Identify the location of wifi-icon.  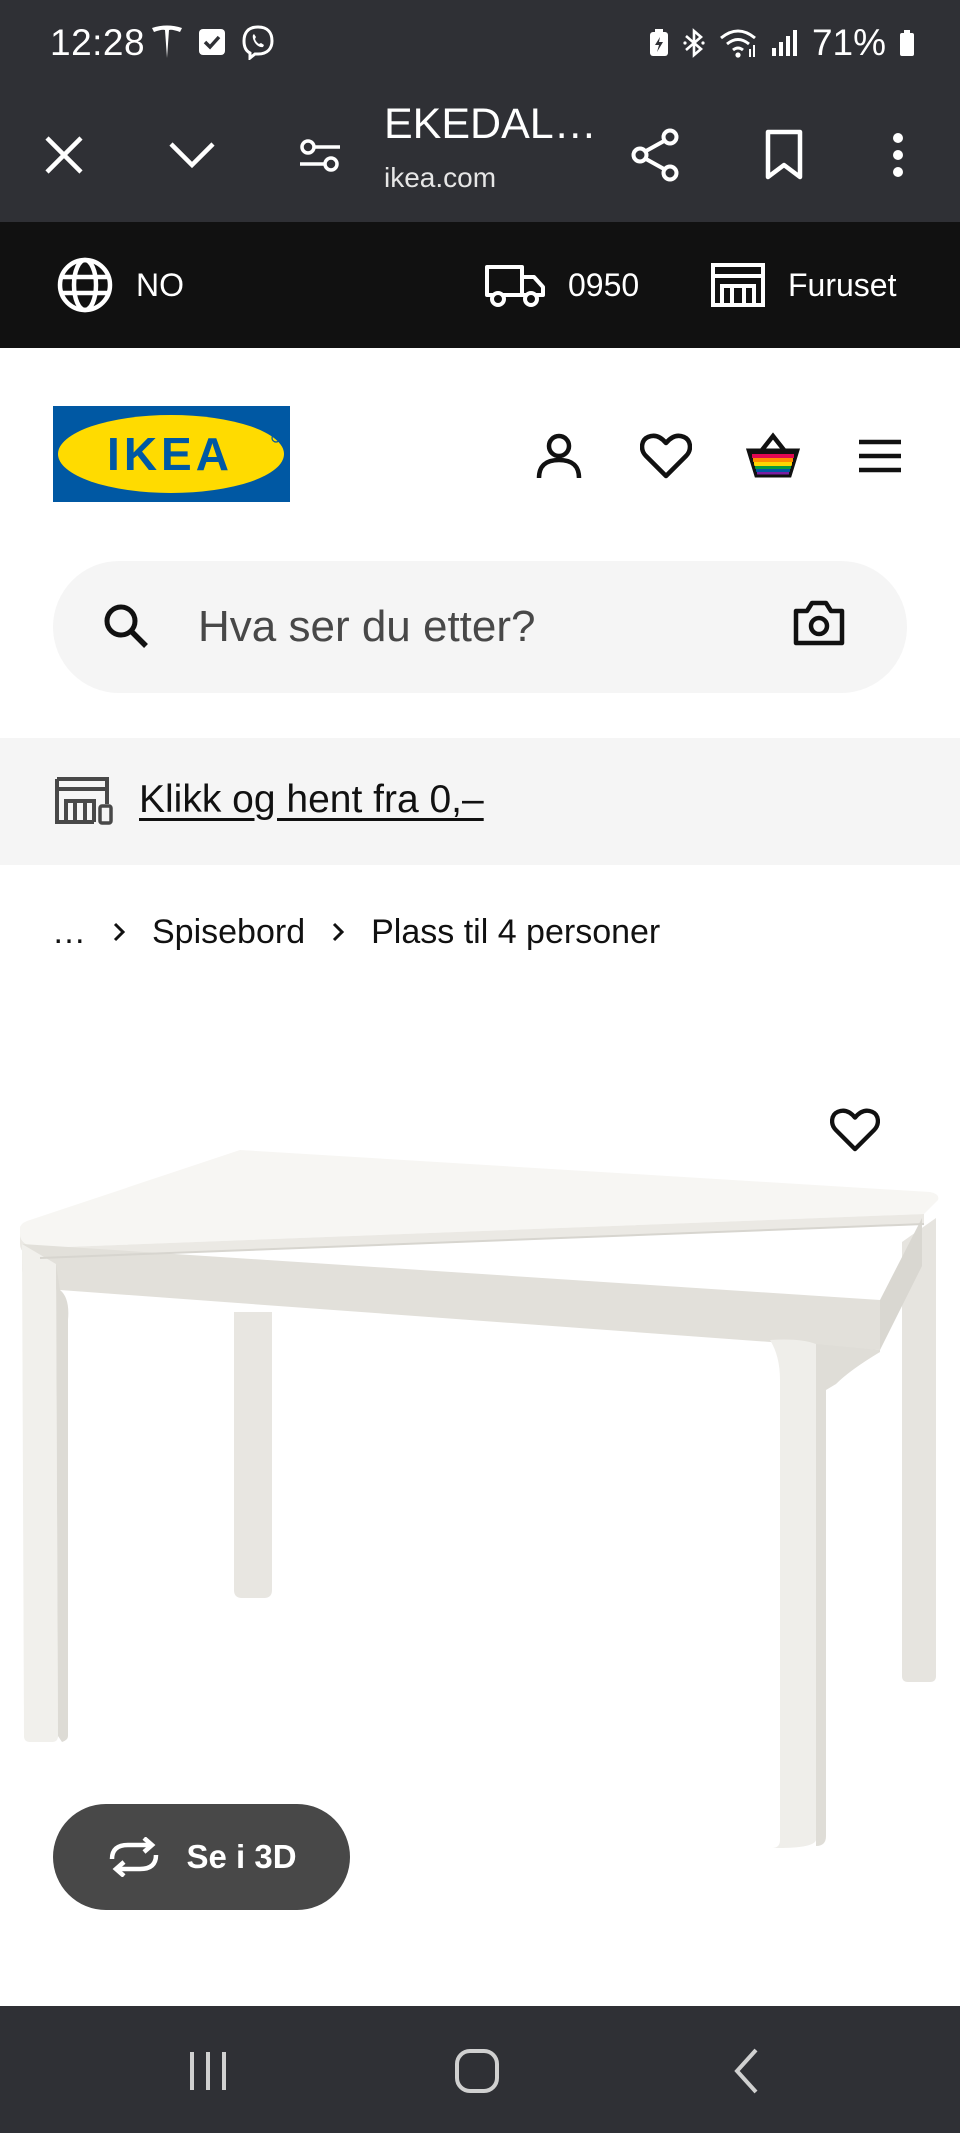
(738, 43).